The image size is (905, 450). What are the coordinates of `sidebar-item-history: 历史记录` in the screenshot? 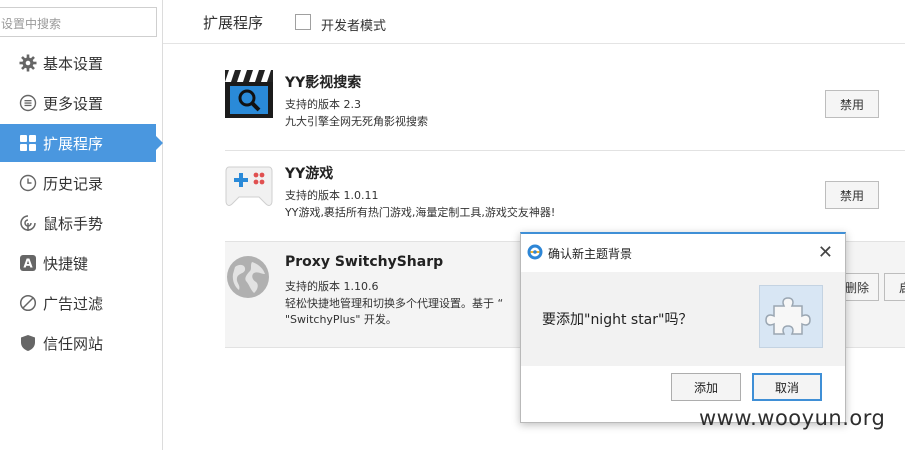 It's located at (81, 183).